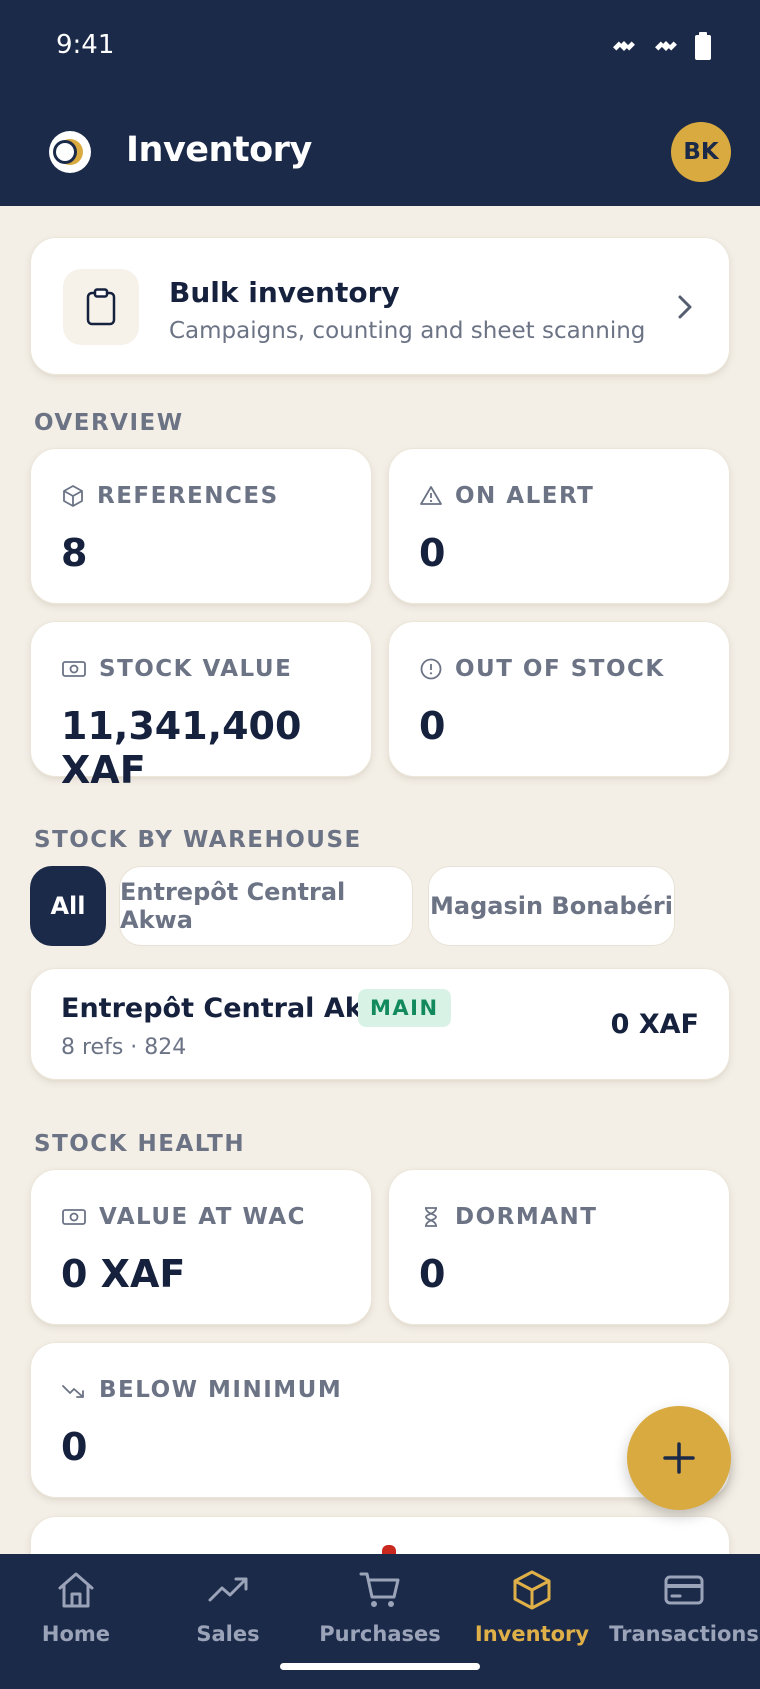 This screenshot has height=1689, width=760. I want to click on dormant-label: DORMANT, so click(526, 1217).